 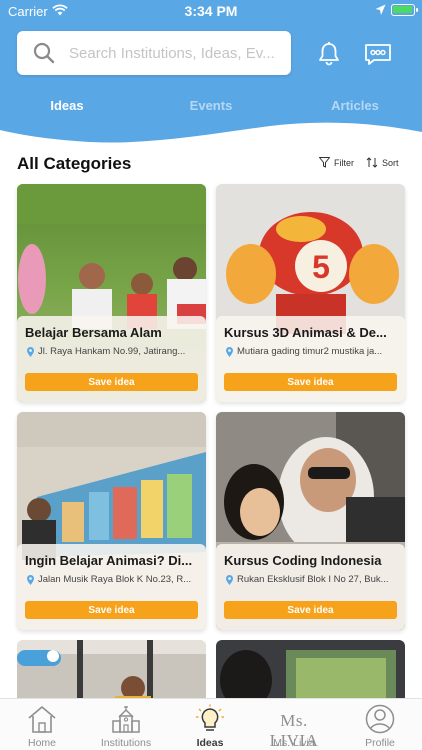 I want to click on sort-button: Sort, so click(x=382, y=162).